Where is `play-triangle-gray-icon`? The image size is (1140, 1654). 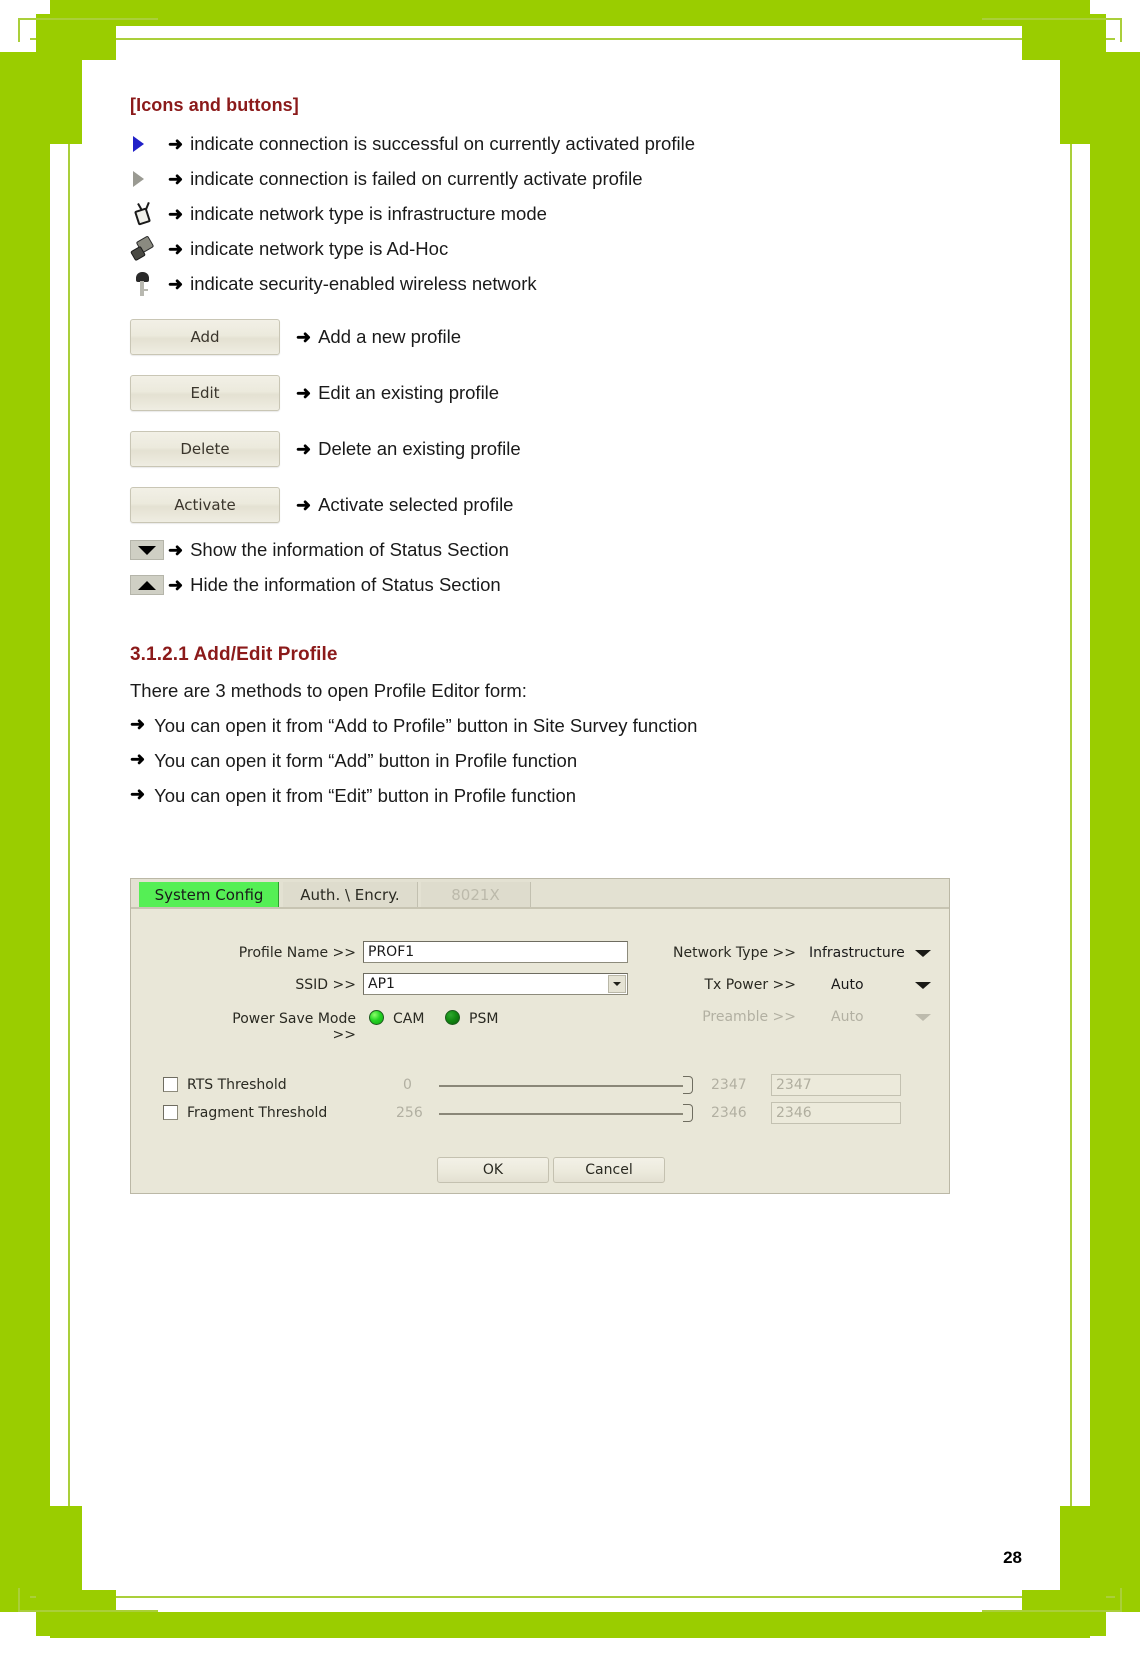
play-triangle-gray-icon is located at coordinates (149, 179).